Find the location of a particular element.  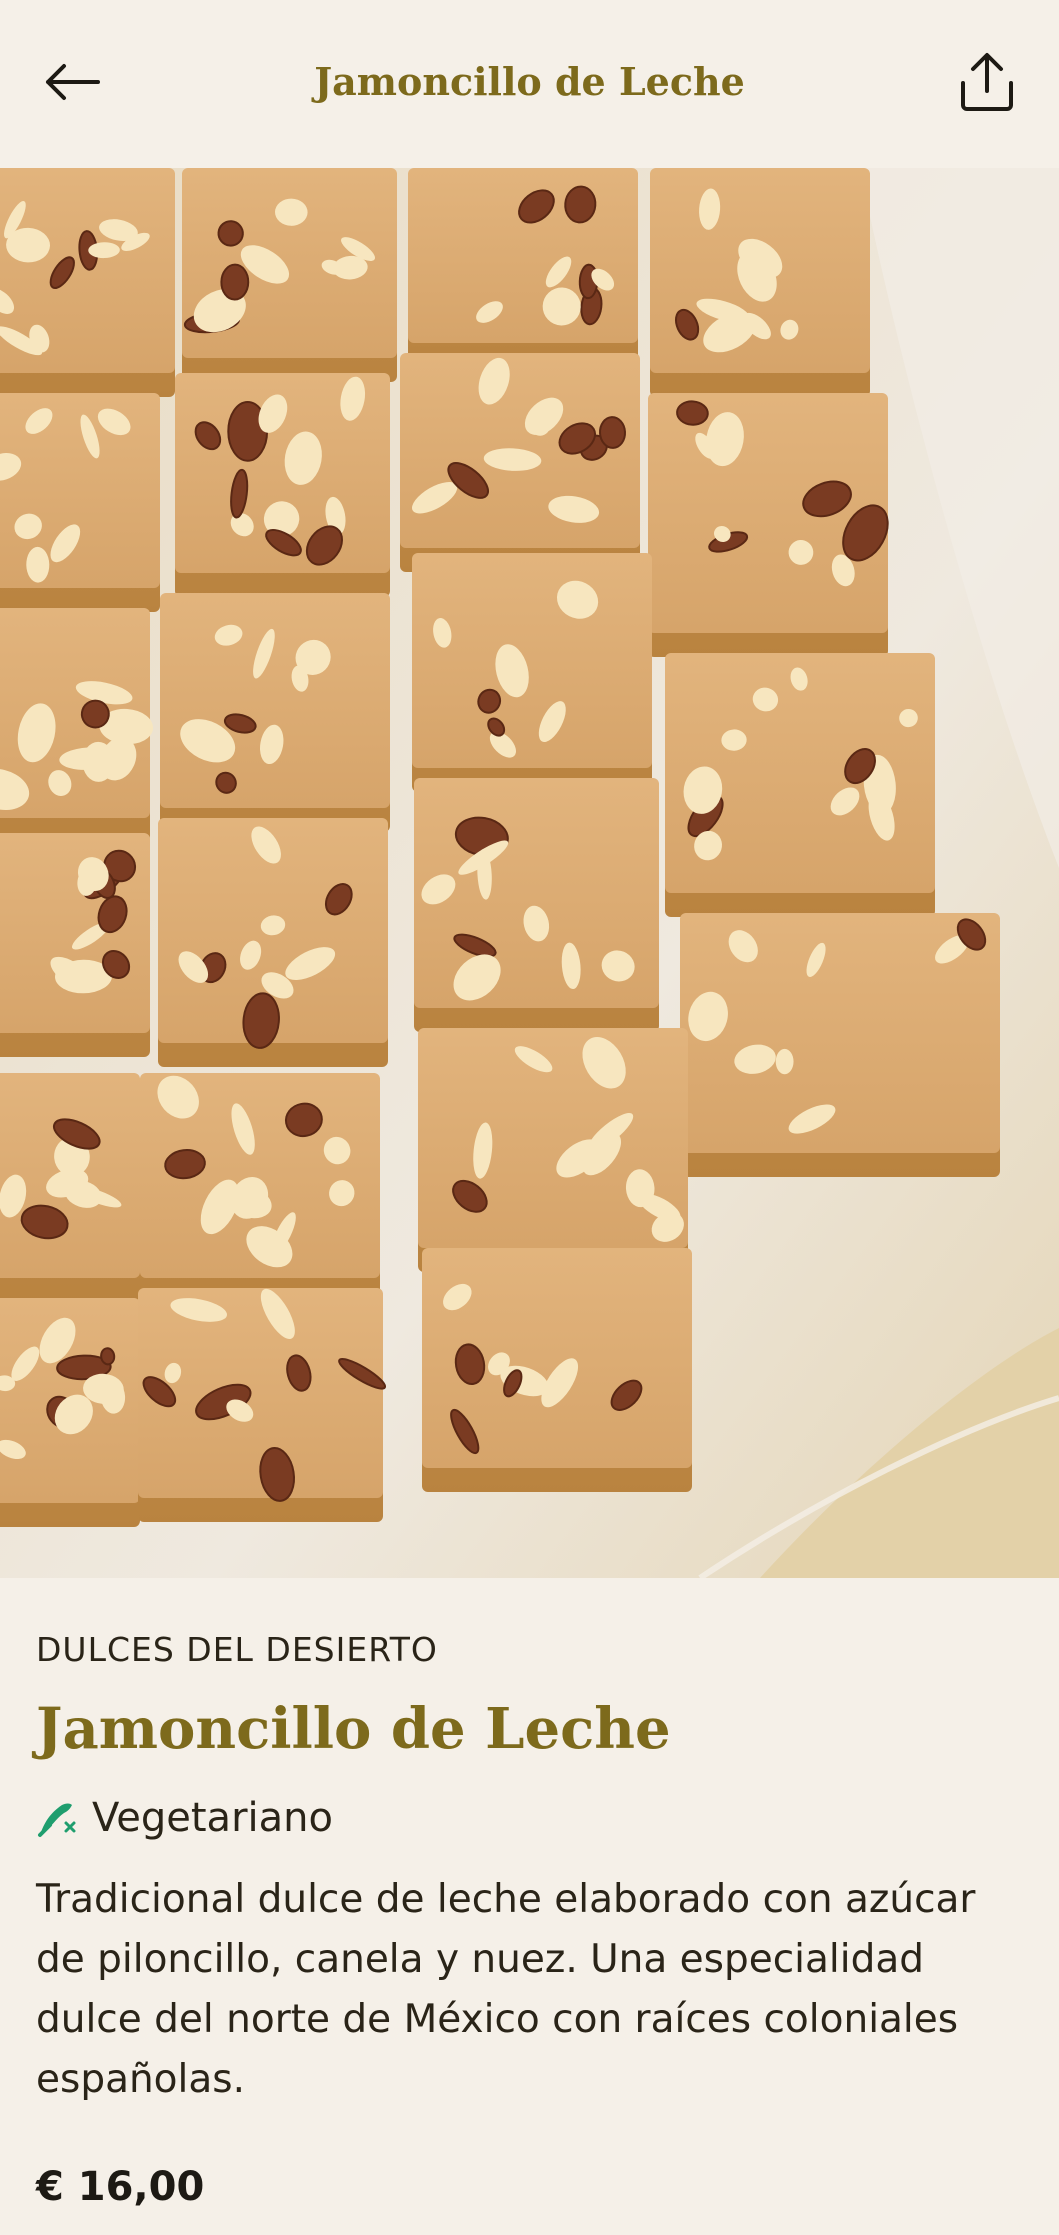

product-price: € 16,00 is located at coordinates (120, 2187).